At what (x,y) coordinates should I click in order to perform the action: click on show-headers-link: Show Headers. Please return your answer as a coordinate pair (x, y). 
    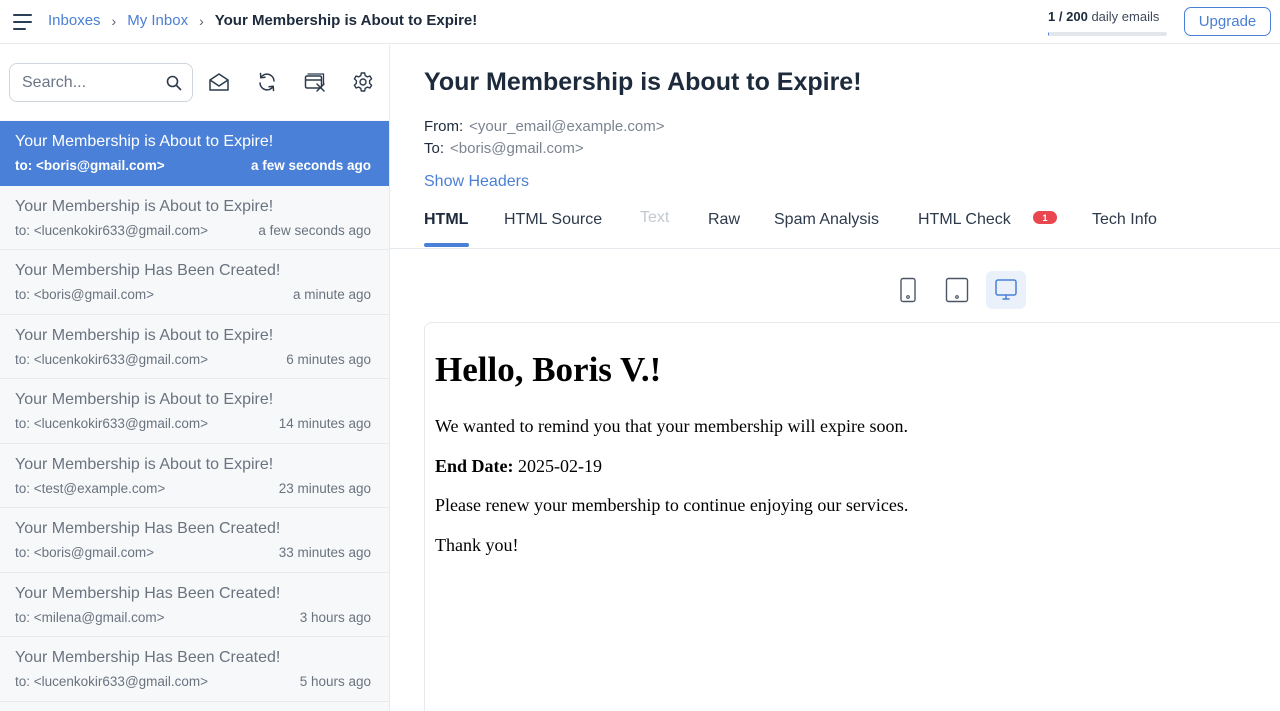
    Looking at the image, I should click on (476, 182).